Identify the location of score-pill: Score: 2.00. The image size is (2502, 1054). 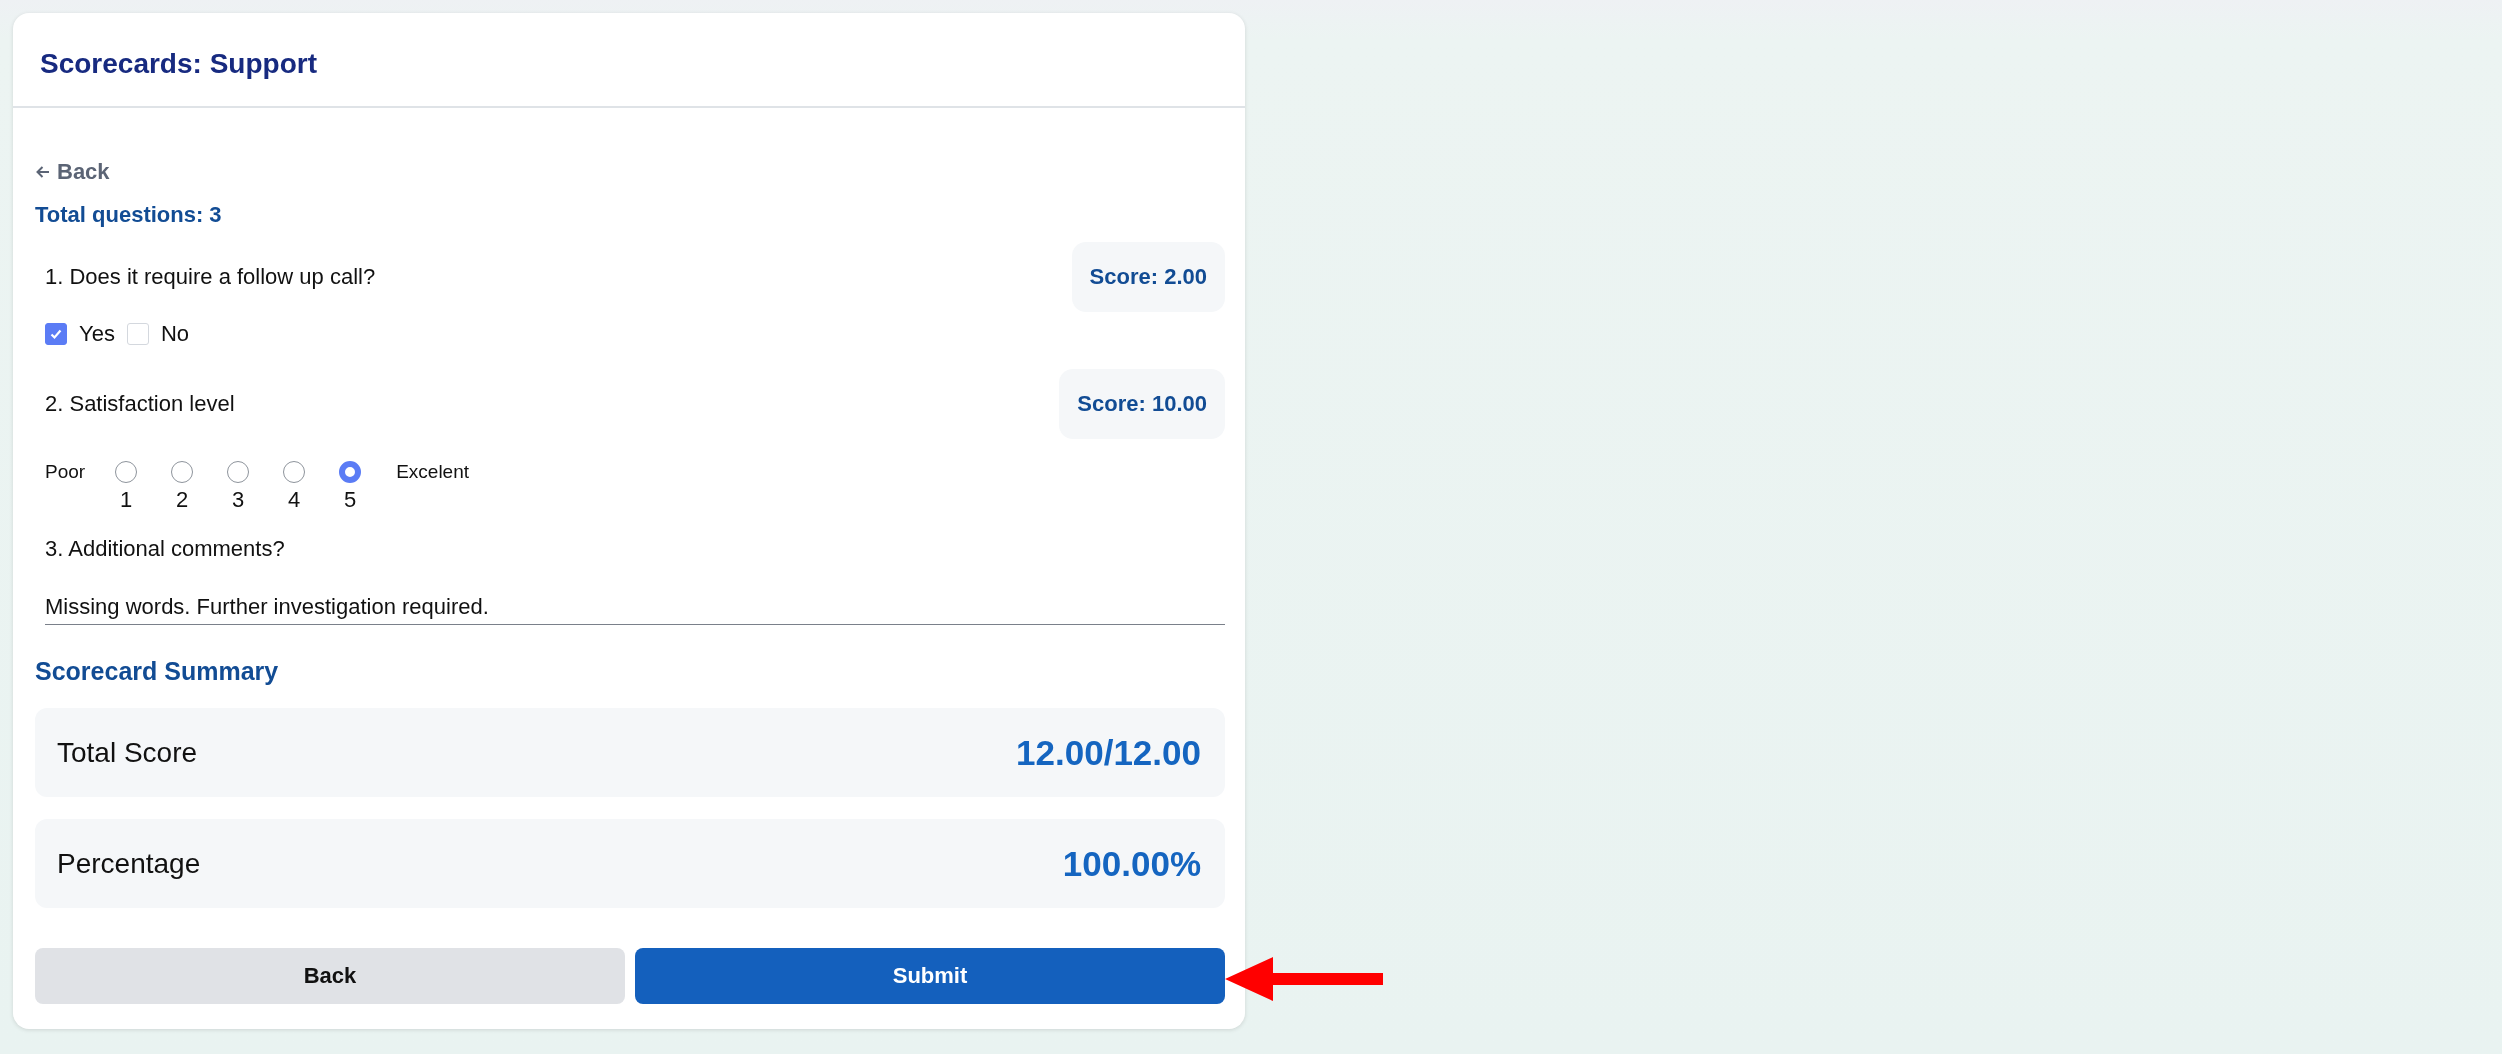
(1148, 277).